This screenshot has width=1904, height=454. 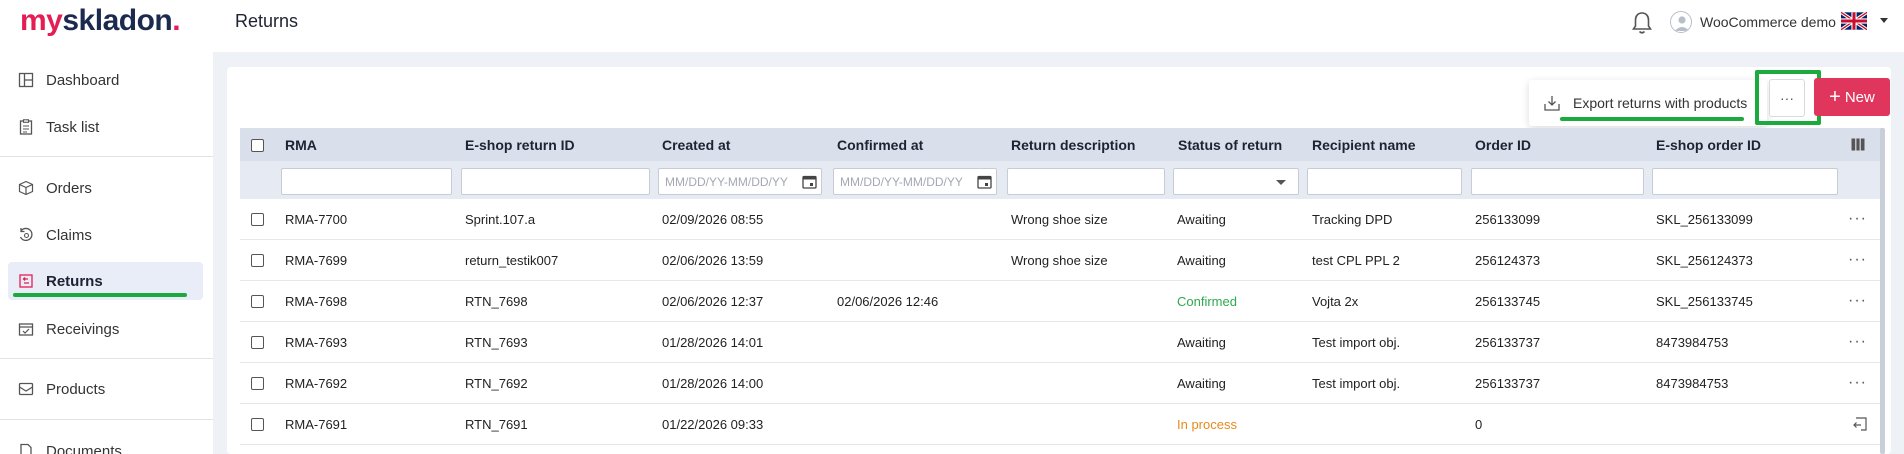 I want to click on status-cell: In process, so click(x=1207, y=424).